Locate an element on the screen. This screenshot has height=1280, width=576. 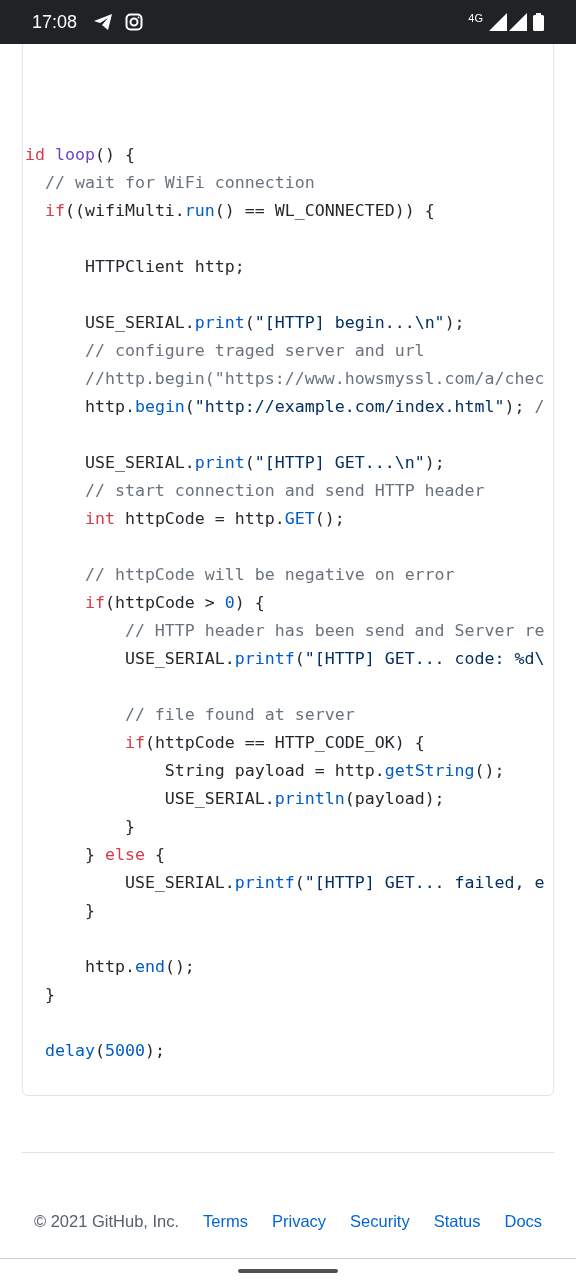
code-line: if(httpCode > 0) { is located at coordinates (174, 603).